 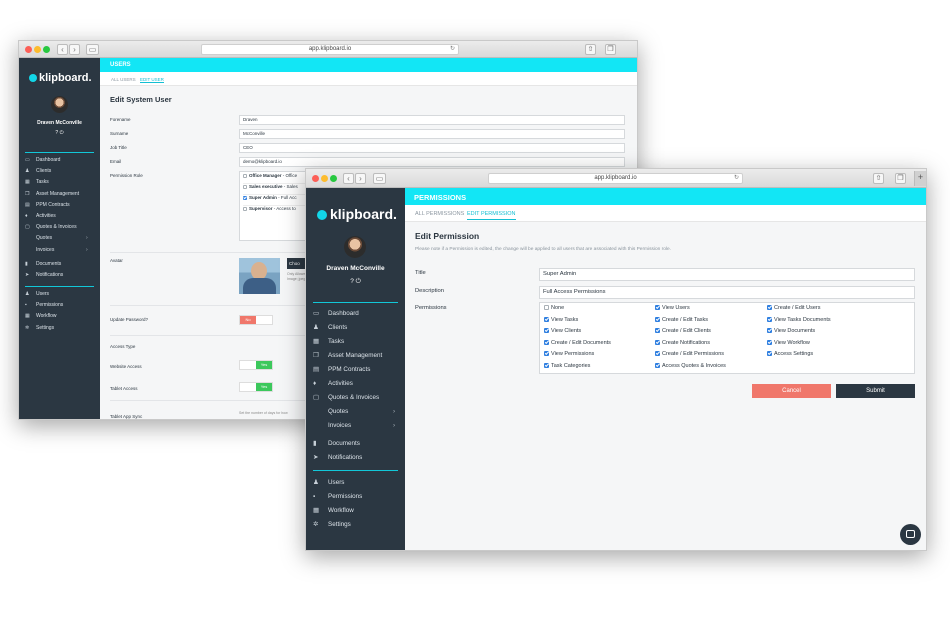 I want to click on sidebar-item-ppm-contracts: ▤ PPM Contracts, so click(x=61, y=207).